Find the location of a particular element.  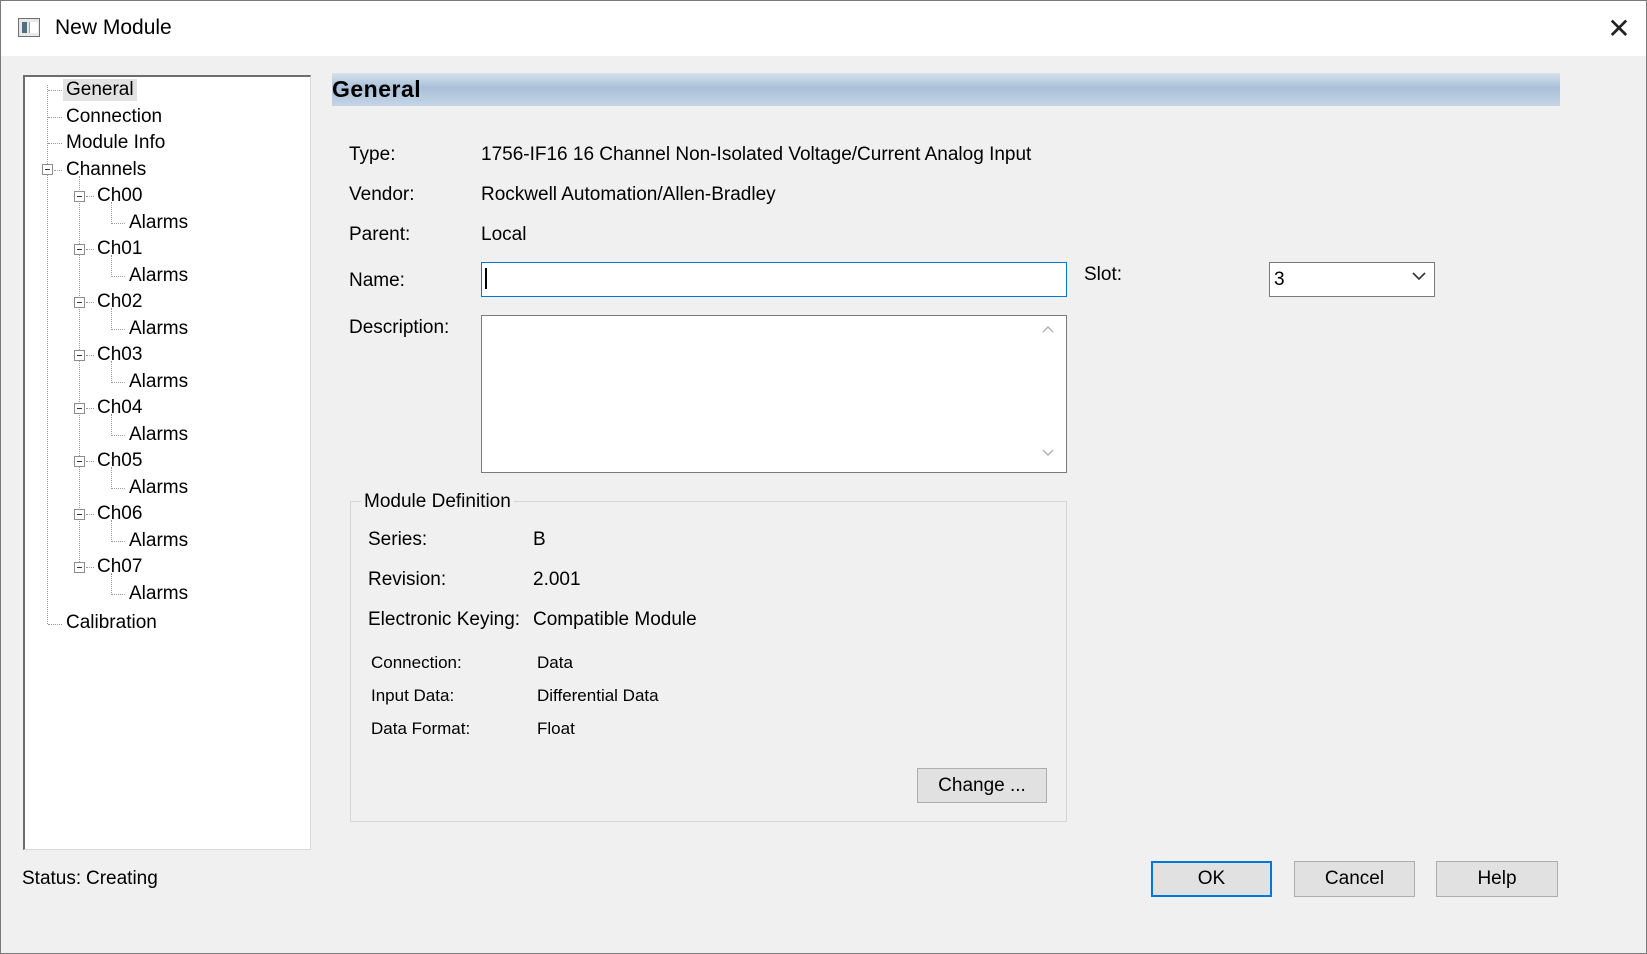

series-value: B is located at coordinates (539, 539).